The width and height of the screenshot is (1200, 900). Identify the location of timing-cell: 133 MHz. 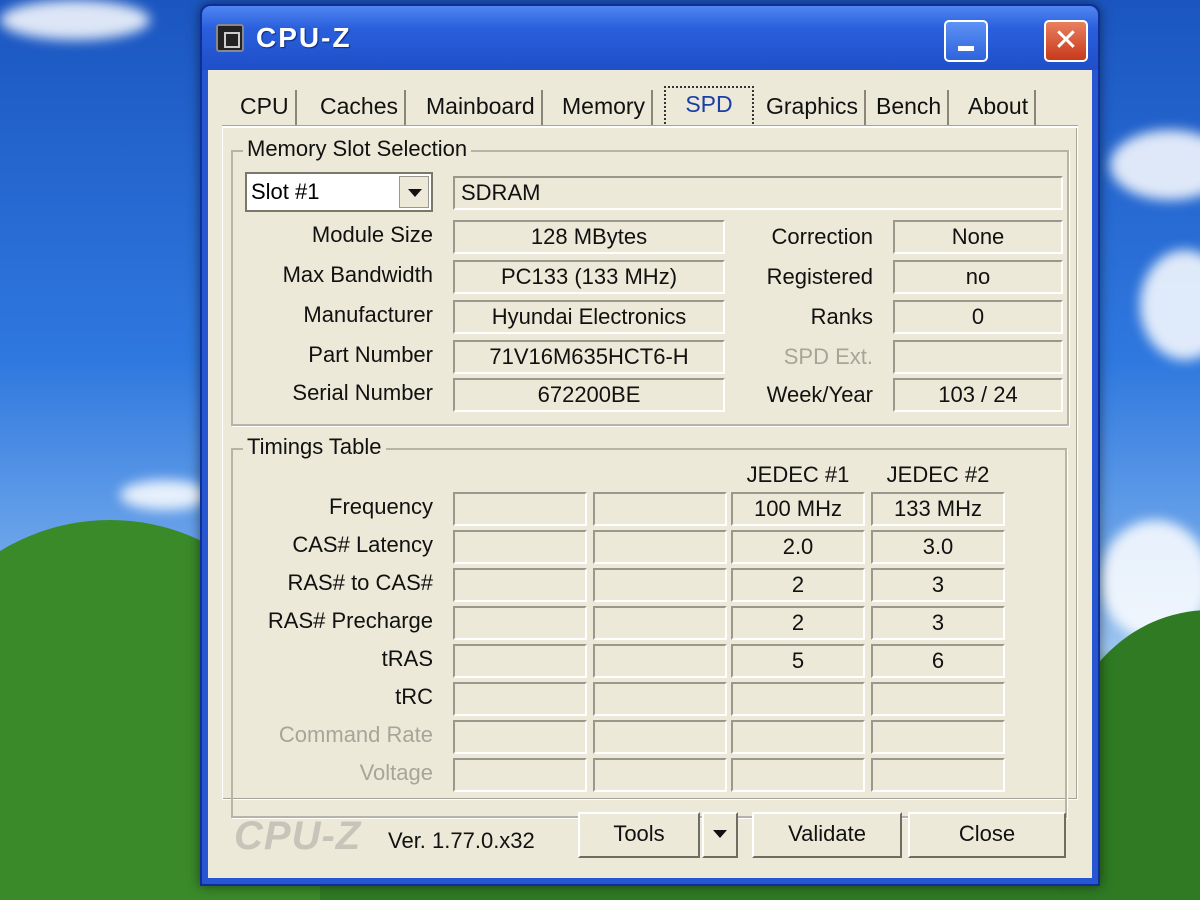
(938, 509).